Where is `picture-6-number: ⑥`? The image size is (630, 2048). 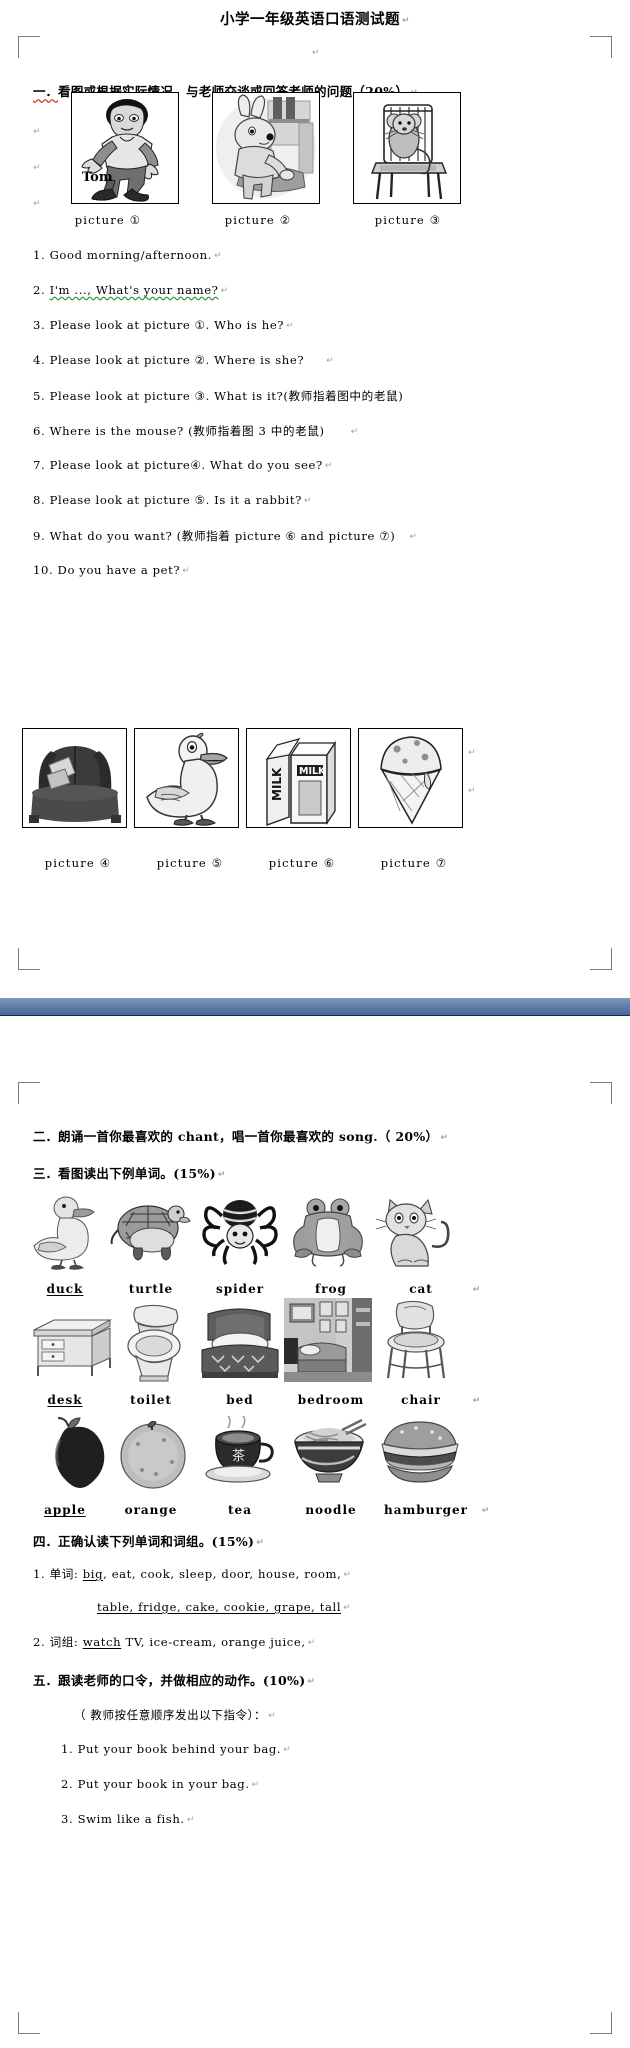
picture-6-number: ⑥ is located at coordinates (329, 863).